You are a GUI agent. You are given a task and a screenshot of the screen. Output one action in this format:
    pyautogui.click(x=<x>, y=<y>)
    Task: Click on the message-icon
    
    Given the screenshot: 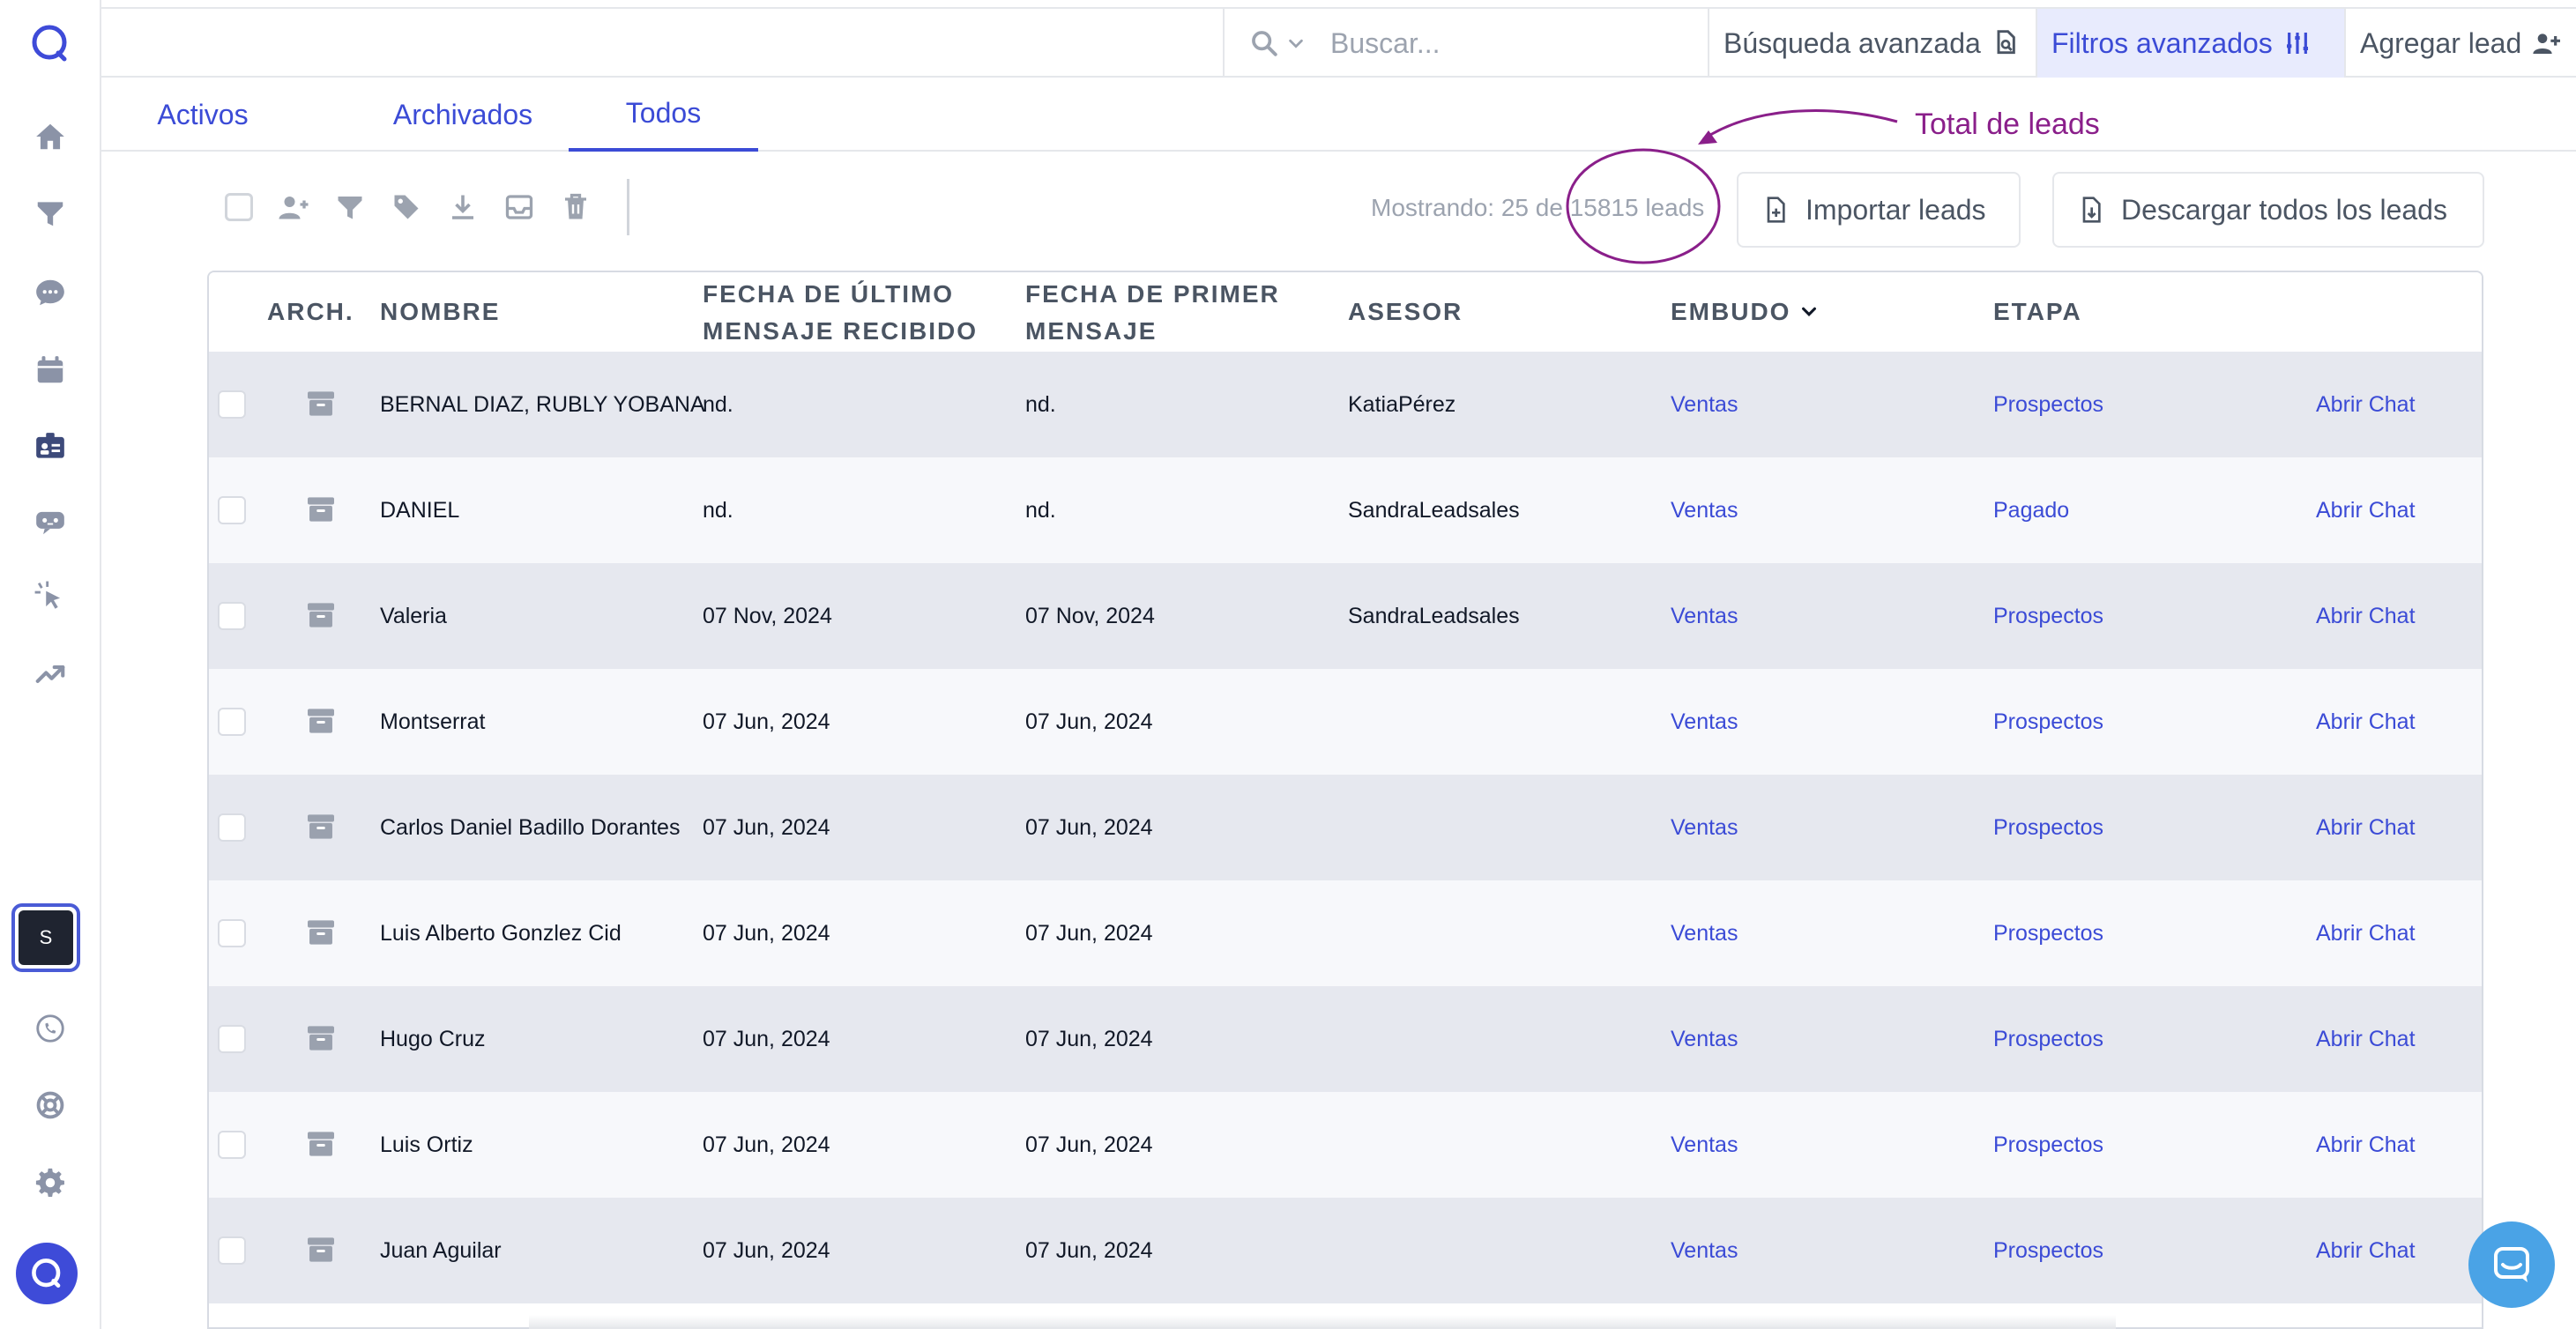 What is the action you would take?
    pyautogui.click(x=2512, y=1264)
    